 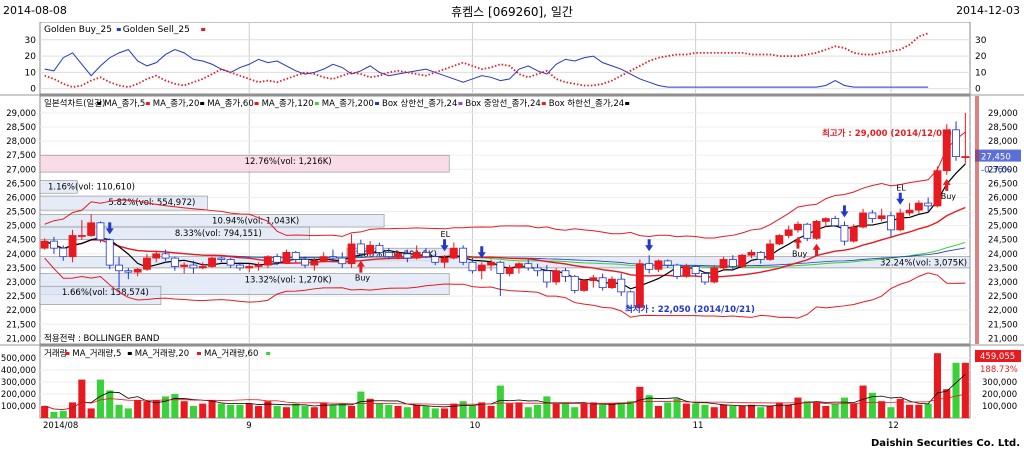 What do you see at coordinates (997, 357) in the screenshot?
I see `last-volume: 459,055` at bounding box center [997, 357].